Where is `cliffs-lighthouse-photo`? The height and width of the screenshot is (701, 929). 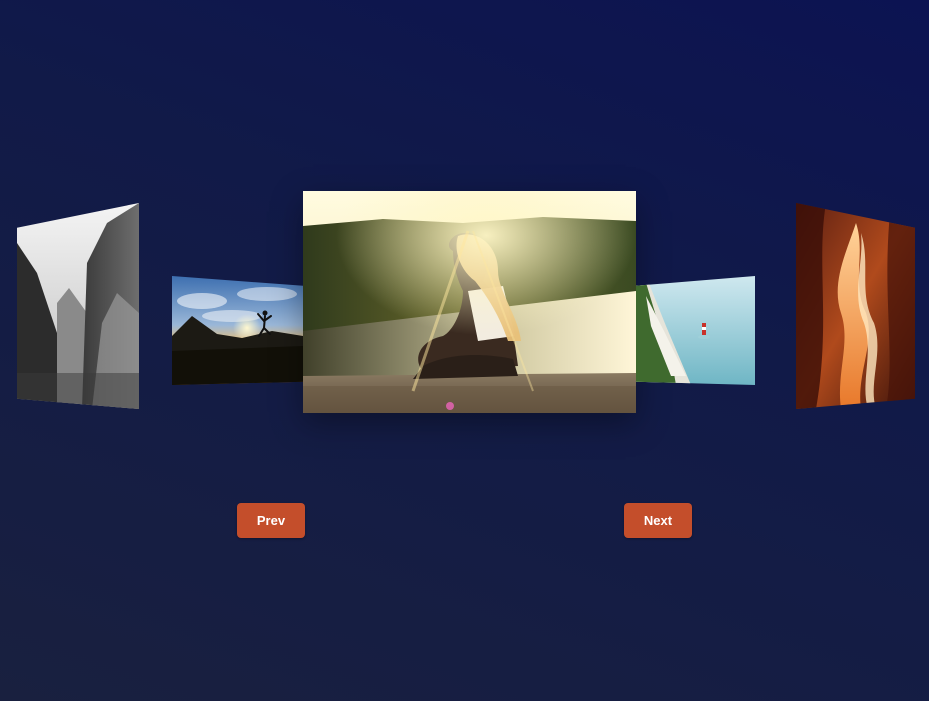 cliffs-lighthouse-photo is located at coordinates (695, 330).